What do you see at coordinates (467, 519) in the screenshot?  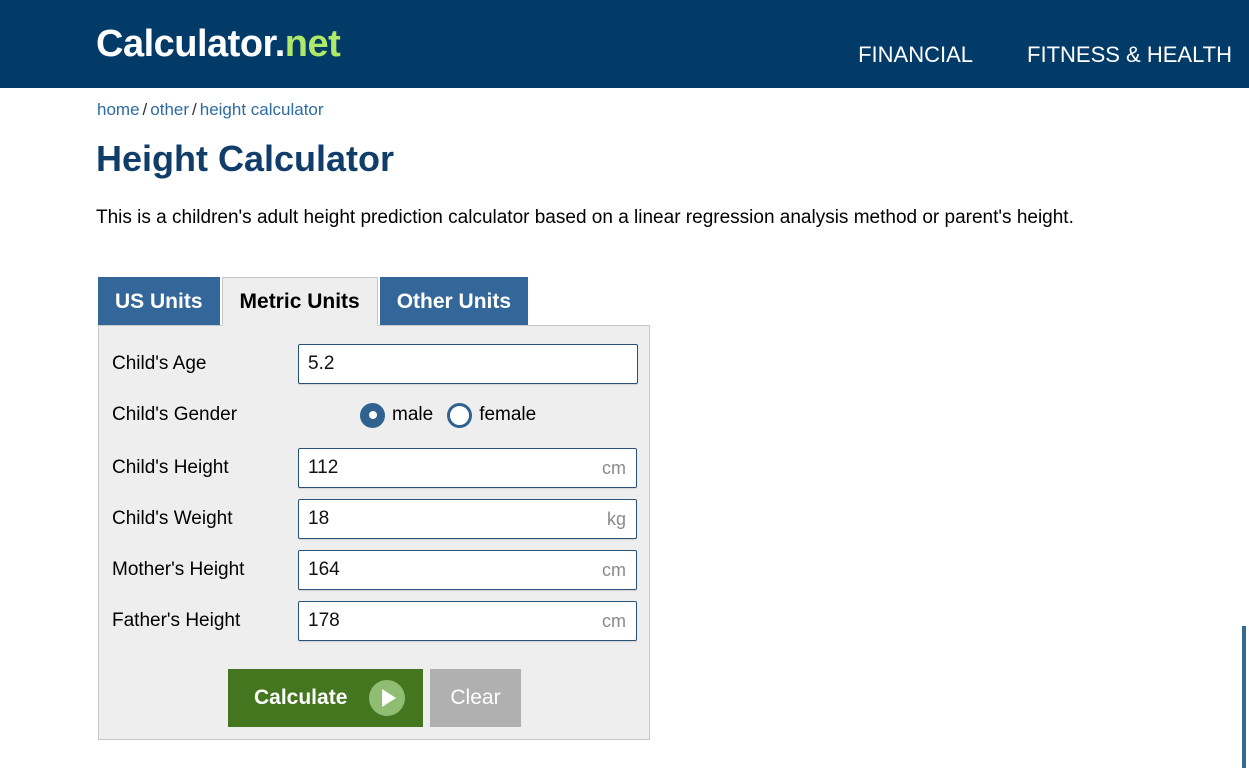 I see `input-childs-weight: 18 kg` at bounding box center [467, 519].